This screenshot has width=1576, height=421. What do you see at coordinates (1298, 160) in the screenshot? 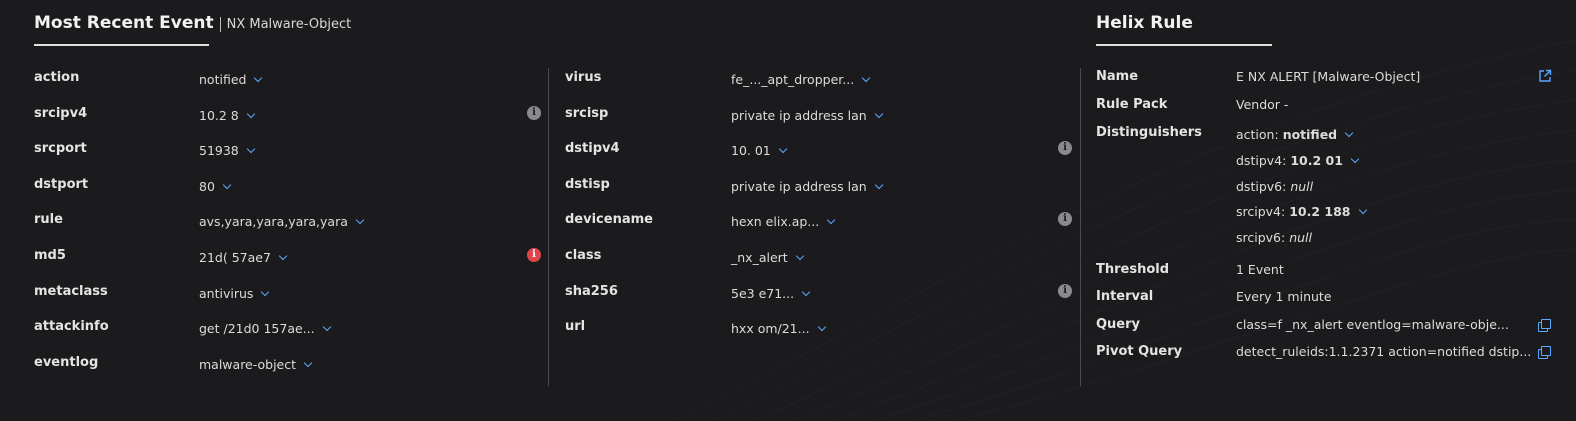
I see `distinguisher-item: dstipv4: 10.2 01` at bounding box center [1298, 160].